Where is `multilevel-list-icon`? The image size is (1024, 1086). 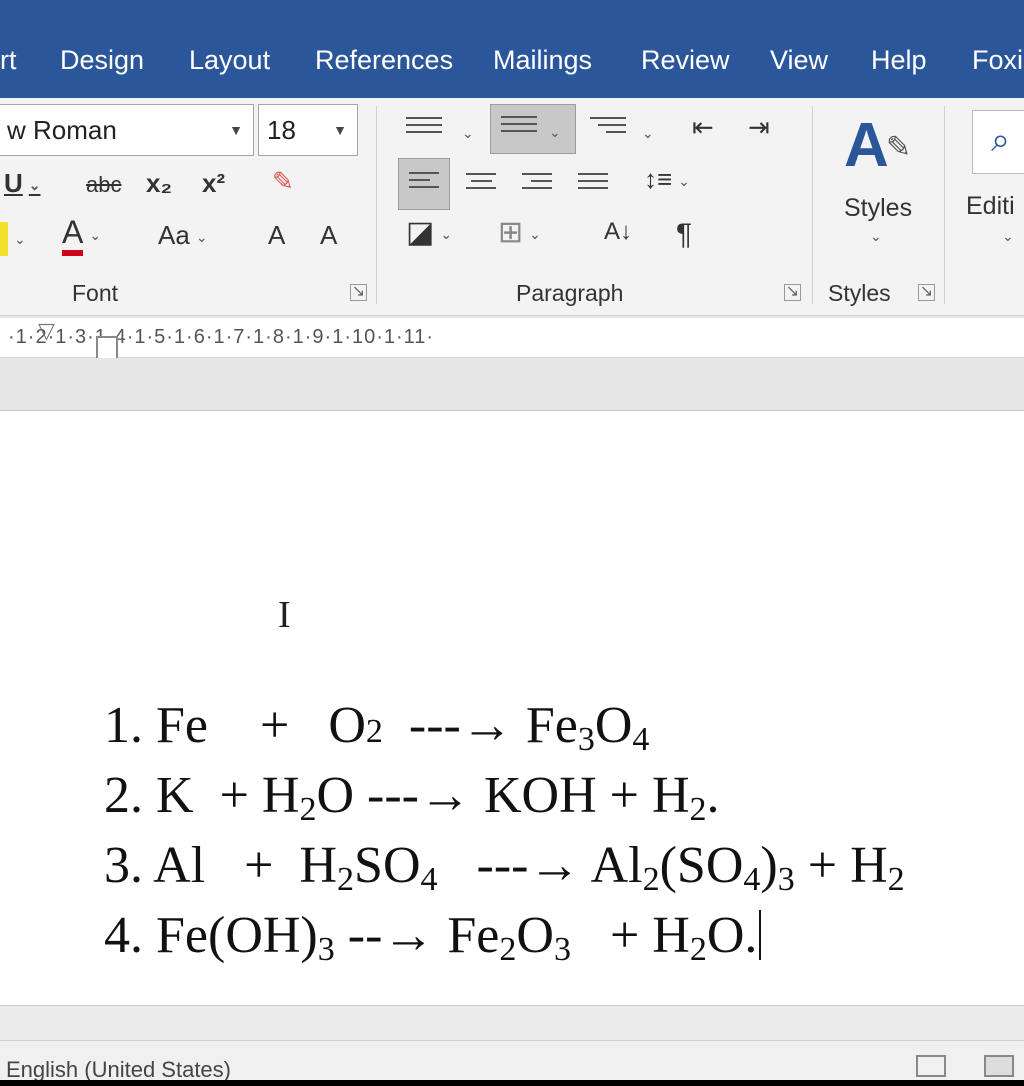 multilevel-list-icon is located at coordinates (608, 125).